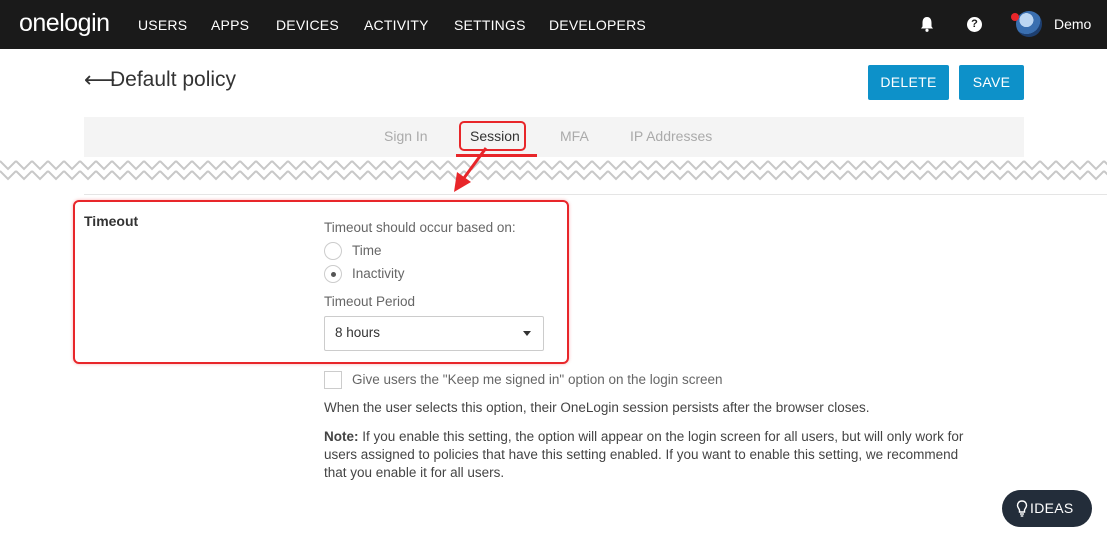 This screenshot has width=1107, height=543. Describe the element at coordinates (111, 221) in the screenshot. I see `timeout-section-label: Timeout` at that location.